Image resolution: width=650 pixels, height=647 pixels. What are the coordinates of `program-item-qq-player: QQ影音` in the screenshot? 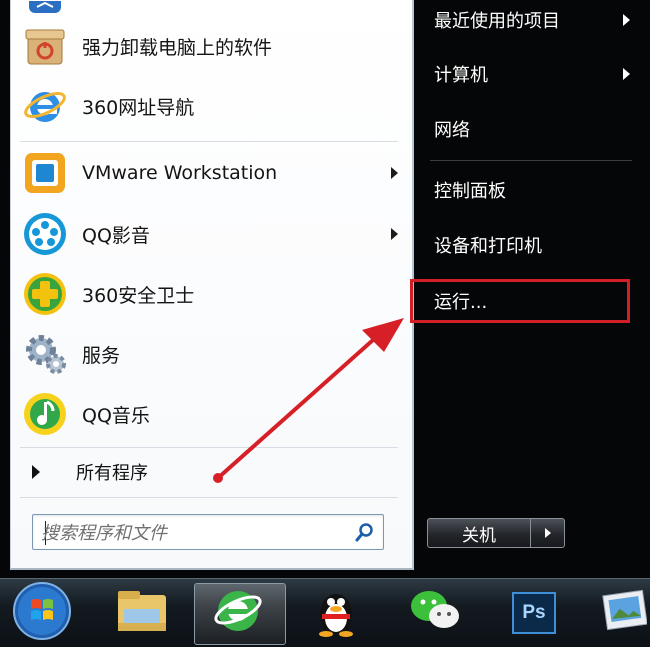 It's located at (213, 234).